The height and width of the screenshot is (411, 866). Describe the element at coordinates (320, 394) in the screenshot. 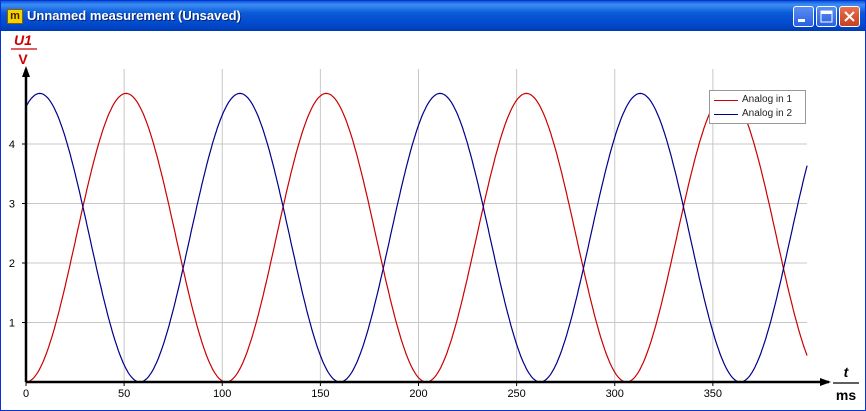

I see `x-tick-label: 150` at that location.